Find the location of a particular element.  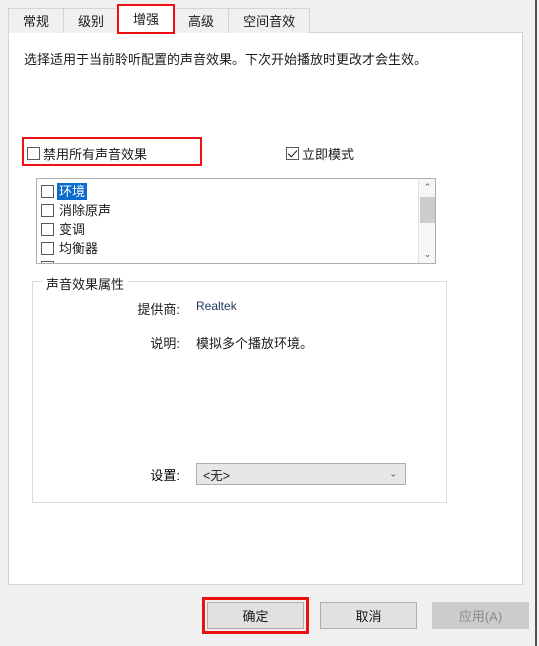

tab-levels-label: 级别 is located at coordinates (91, 21).